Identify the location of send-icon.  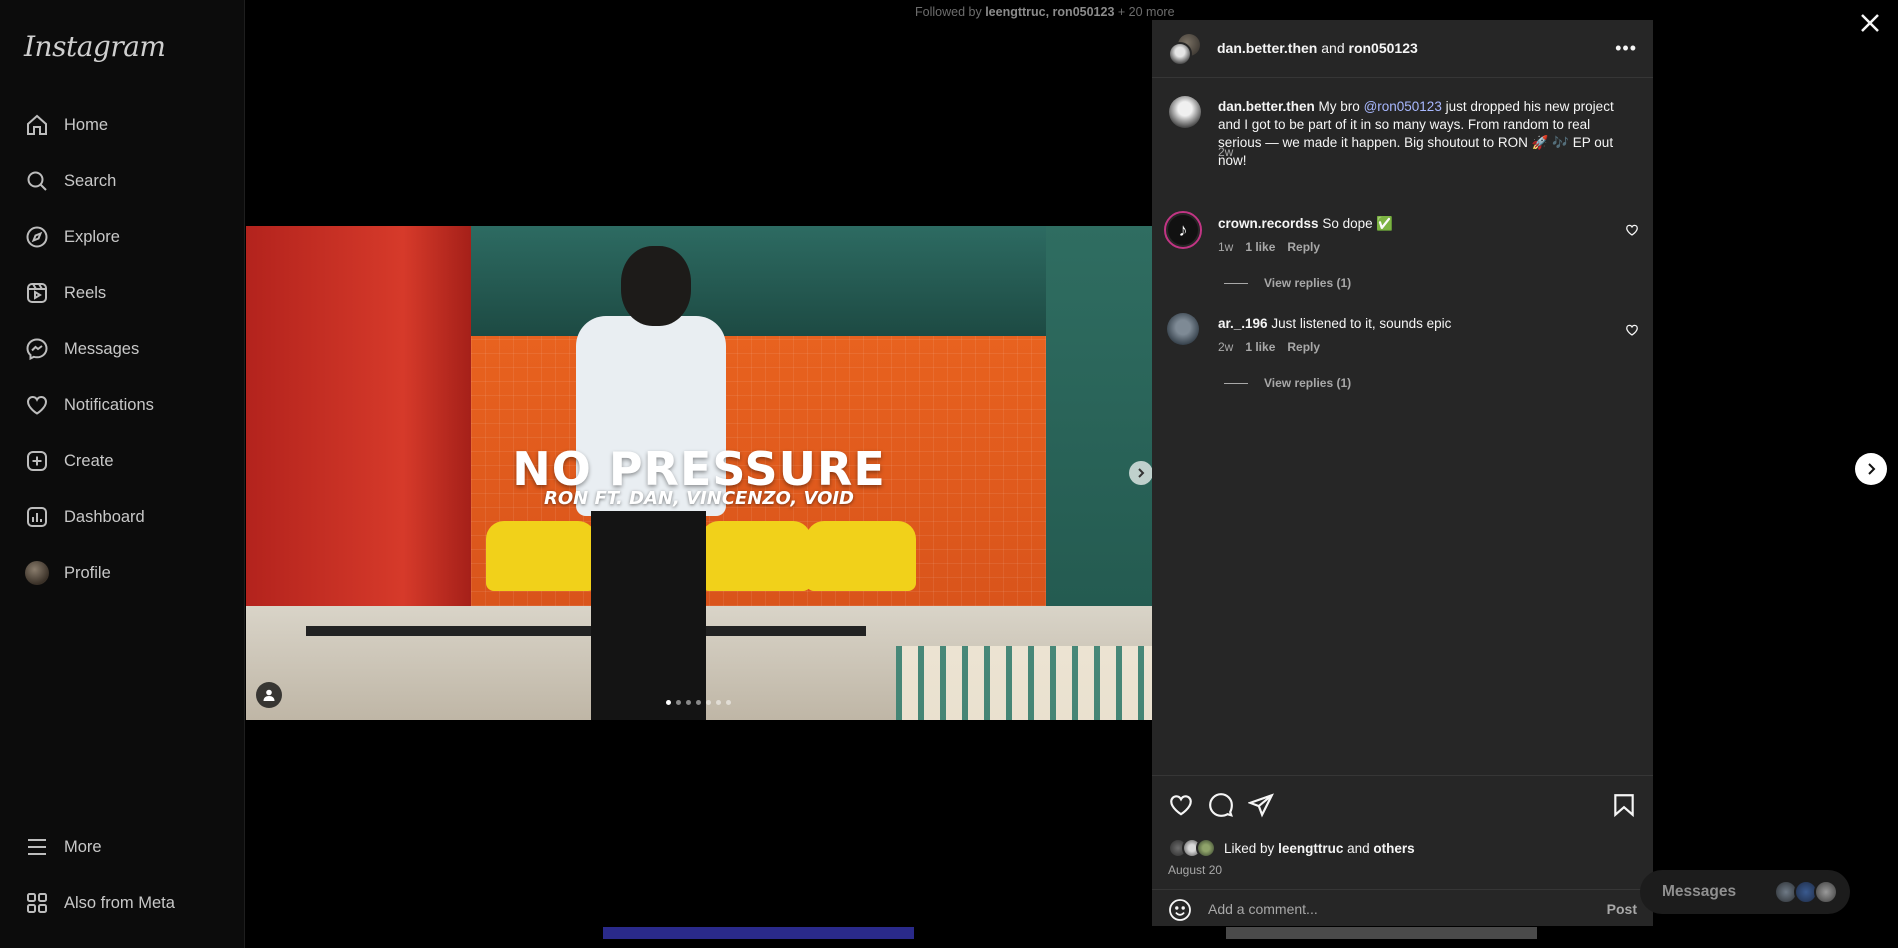
(1260, 805).